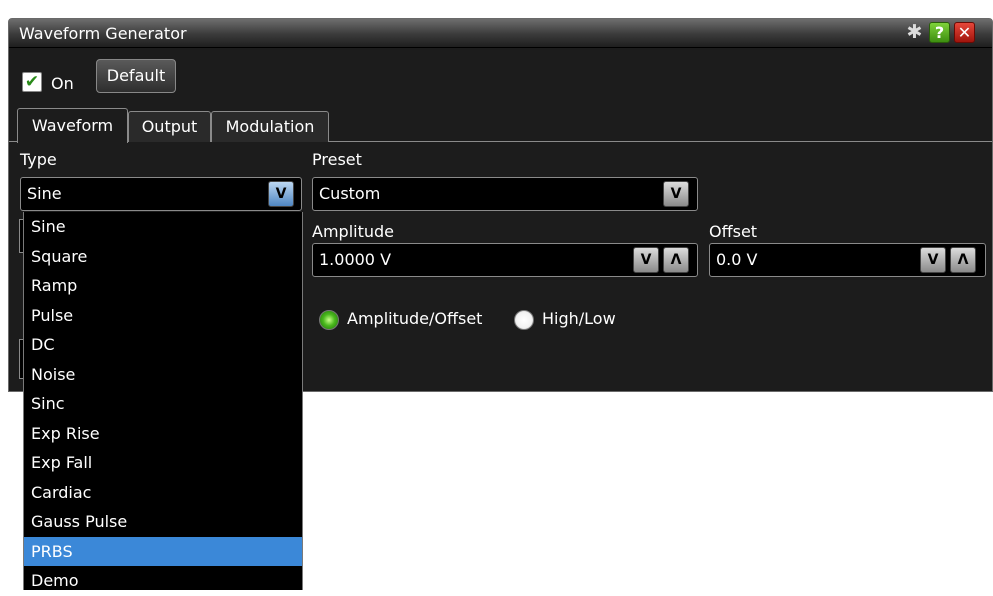 This screenshot has height=596, width=993. Describe the element at coordinates (163, 581) in the screenshot. I see `list-item: Demo` at that location.